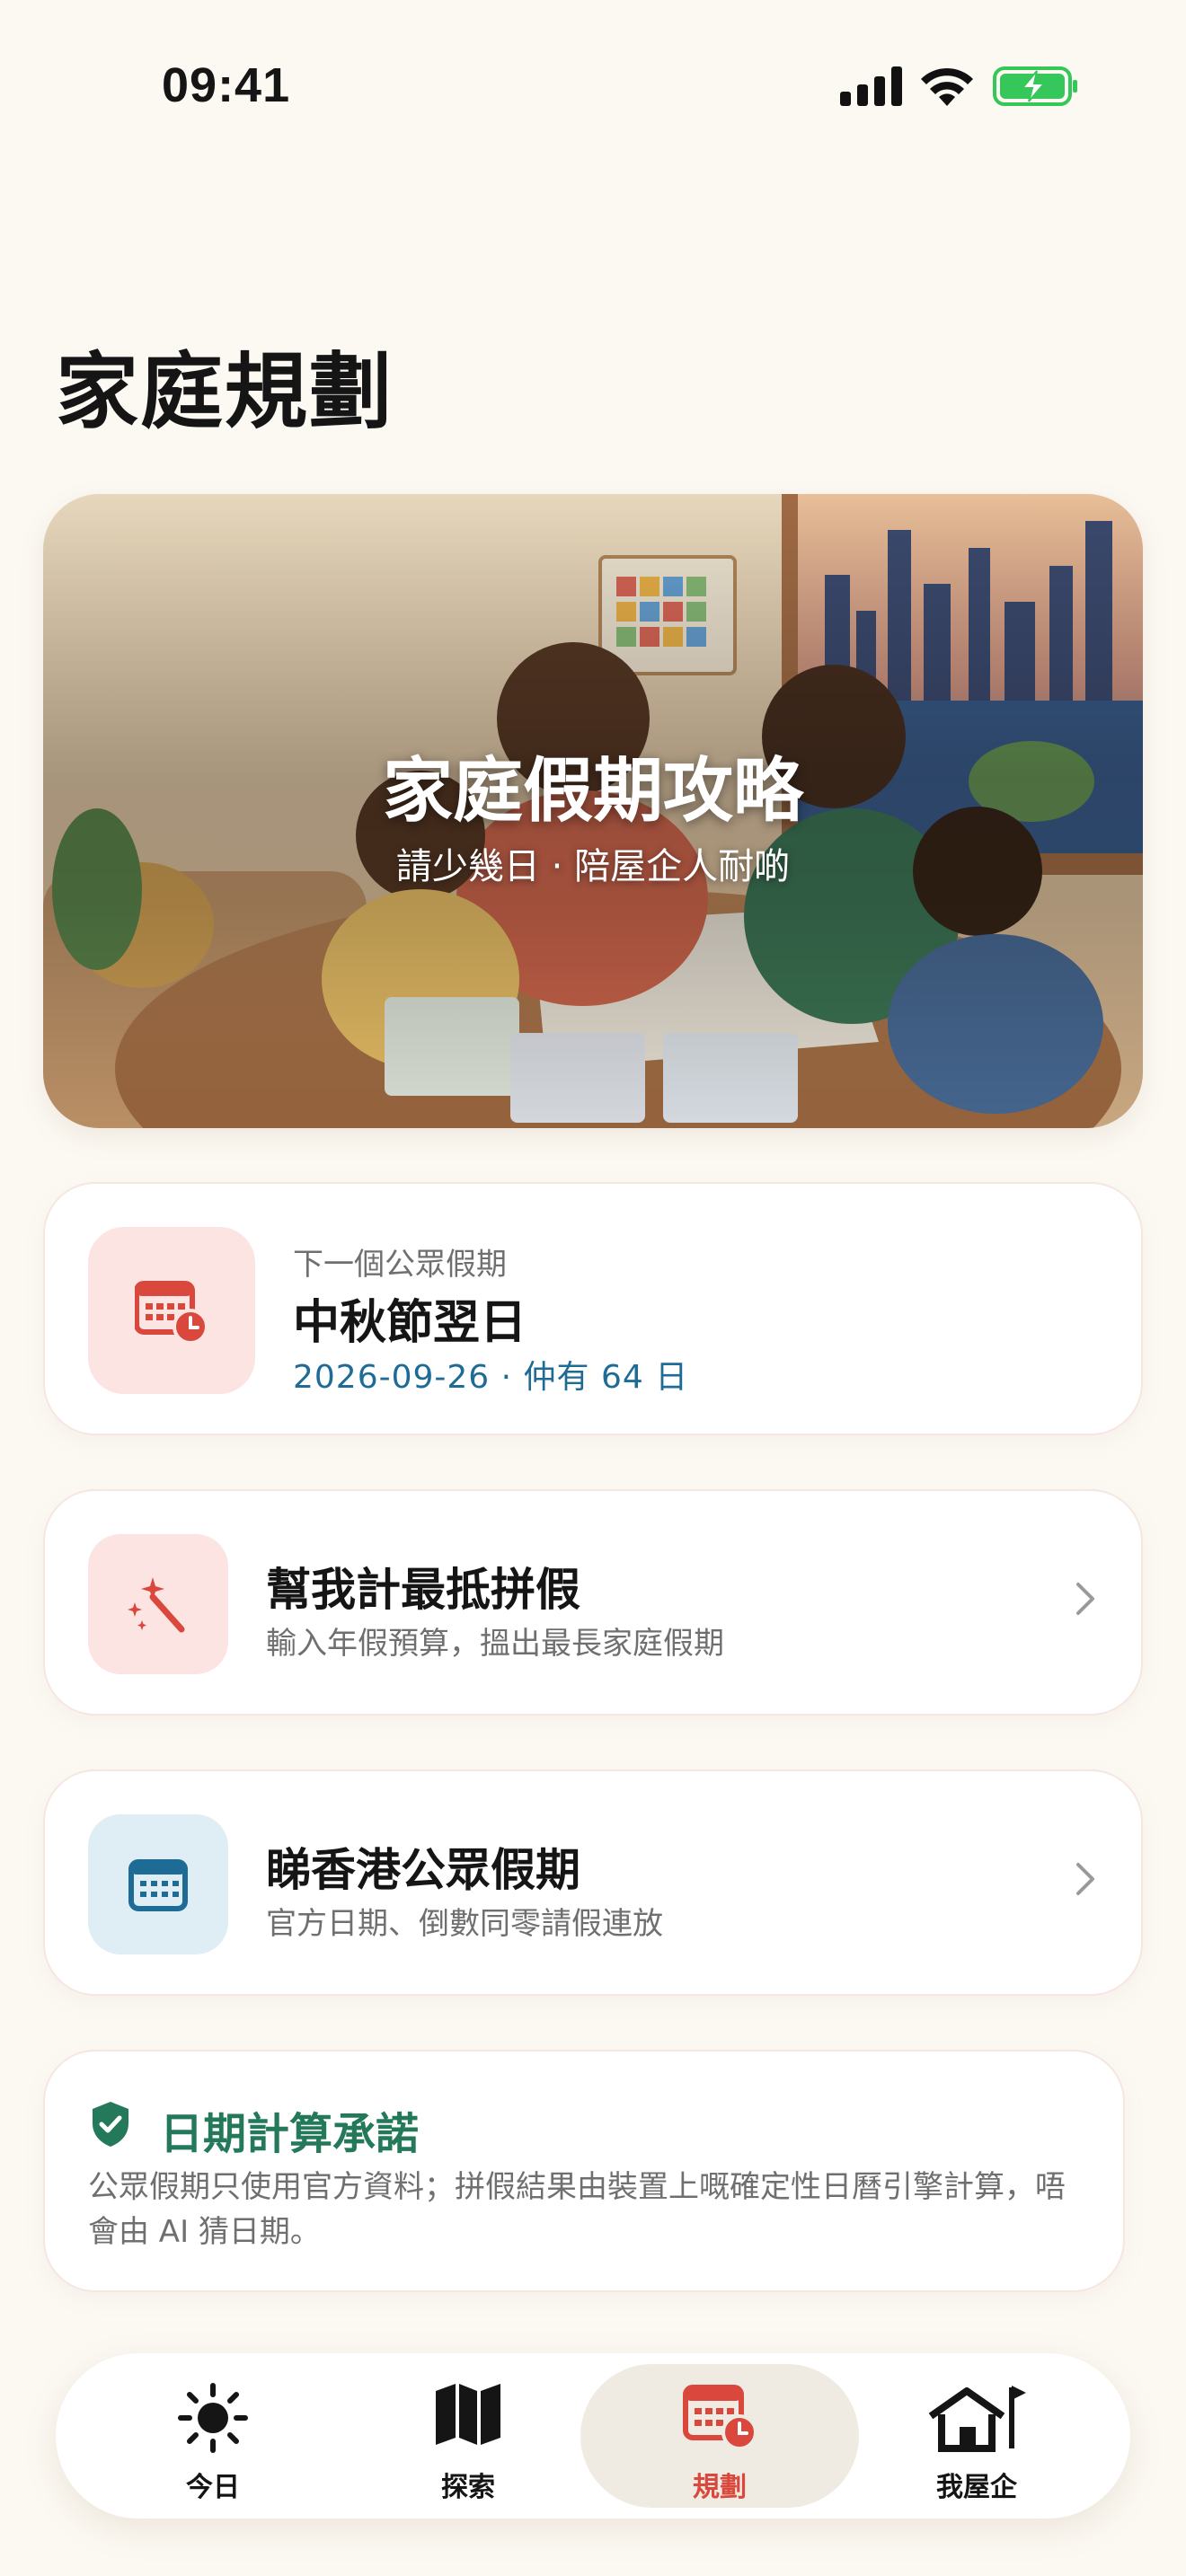  What do you see at coordinates (947, 86) in the screenshot?
I see `wifi-icon` at bounding box center [947, 86].